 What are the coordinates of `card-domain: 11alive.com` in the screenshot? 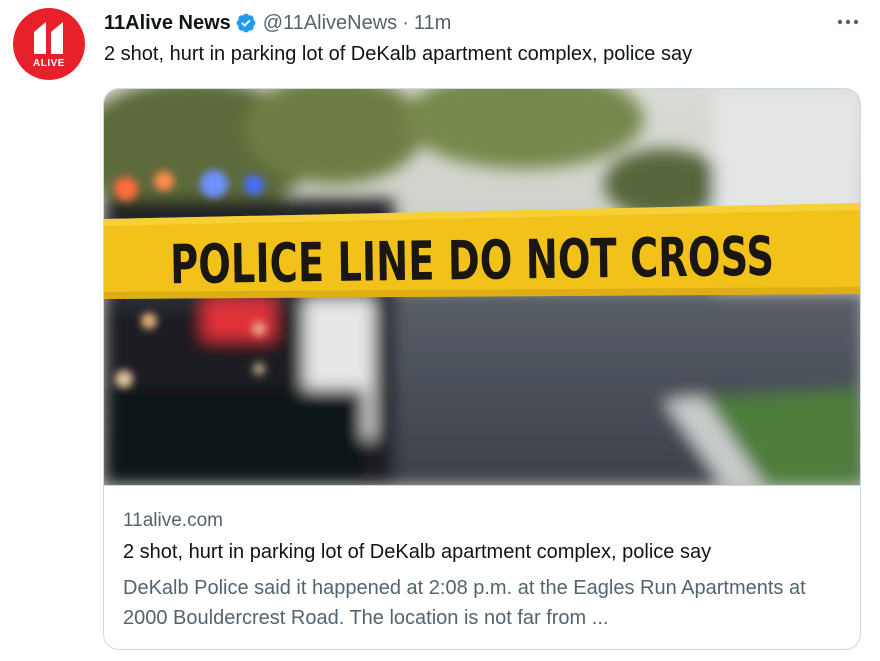 It's located at (173, 520).